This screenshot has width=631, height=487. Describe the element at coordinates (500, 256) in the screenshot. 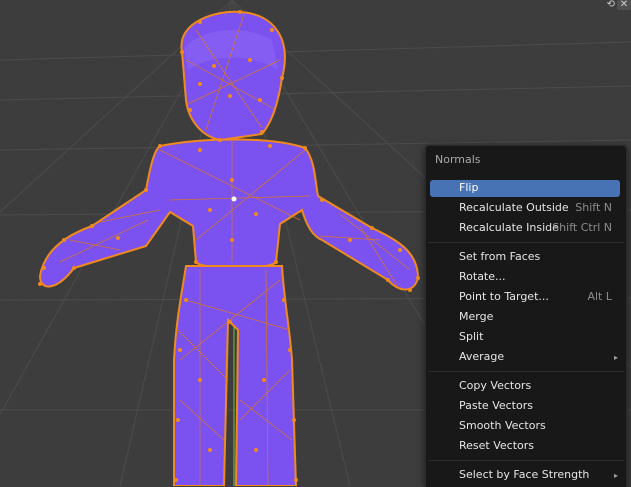

I see `menu-item-label: Set from Faces` at that location.